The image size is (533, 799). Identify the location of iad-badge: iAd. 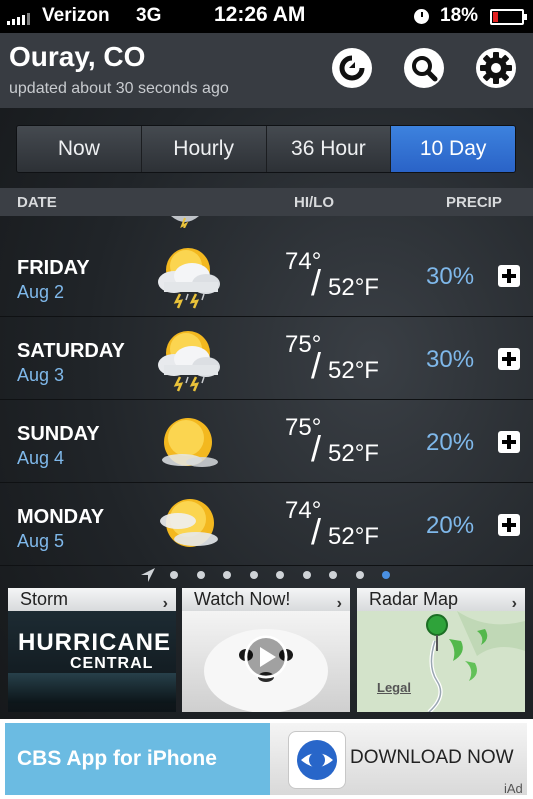
(513, 788).